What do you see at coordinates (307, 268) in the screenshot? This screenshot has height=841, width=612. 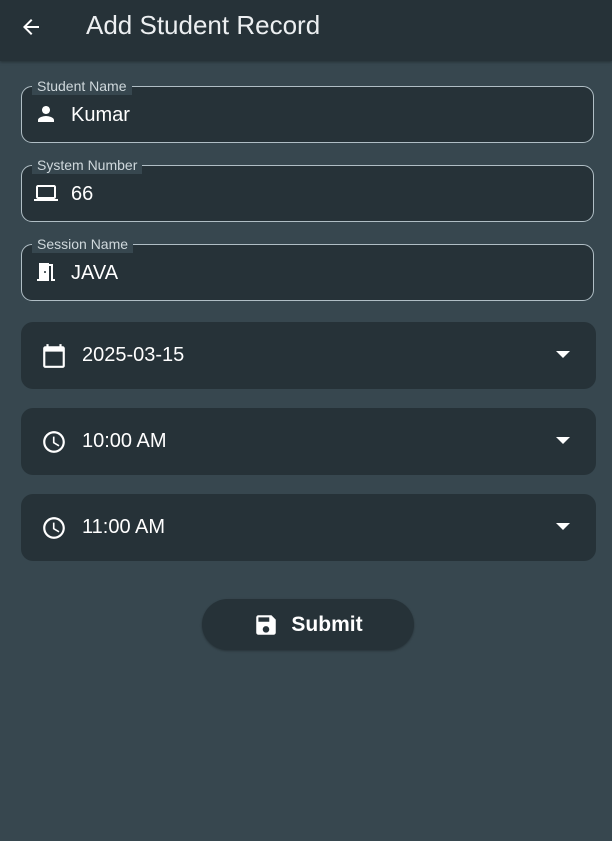 I see `session-name-field: Session Name JAVA` at bounding box center [307, 268].